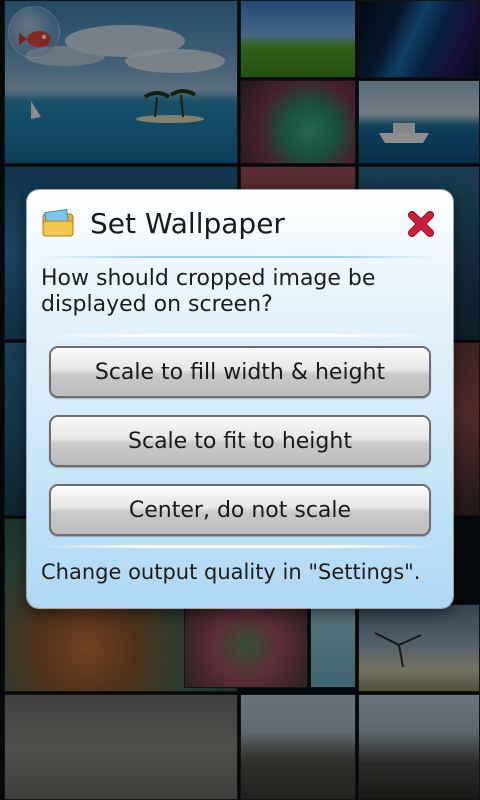 The width and height of the screenshot is (480, 800). What do you see at coordinates (404, 133) in the screenshot?
I see `boat-scene` at bounding box center [404, 133].